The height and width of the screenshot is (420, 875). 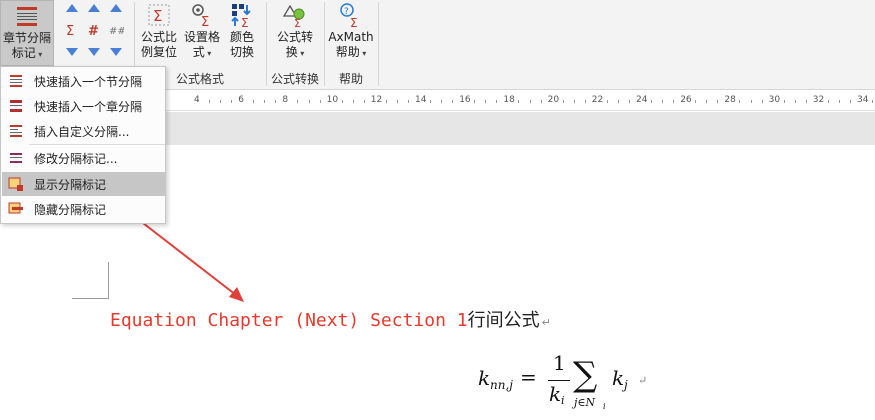 What do you see at coordinates (555, 394) in the screenshot?
I see `formula-denominator-k: k` at bounding box center [555, 394].